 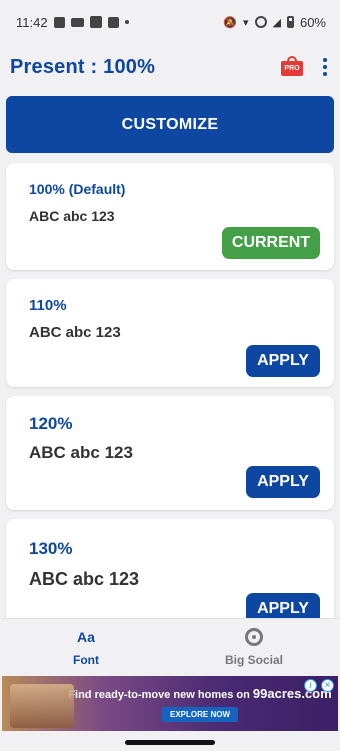 I want to click on nav-item-big-social: Big Social, so click(x=254, y=646).